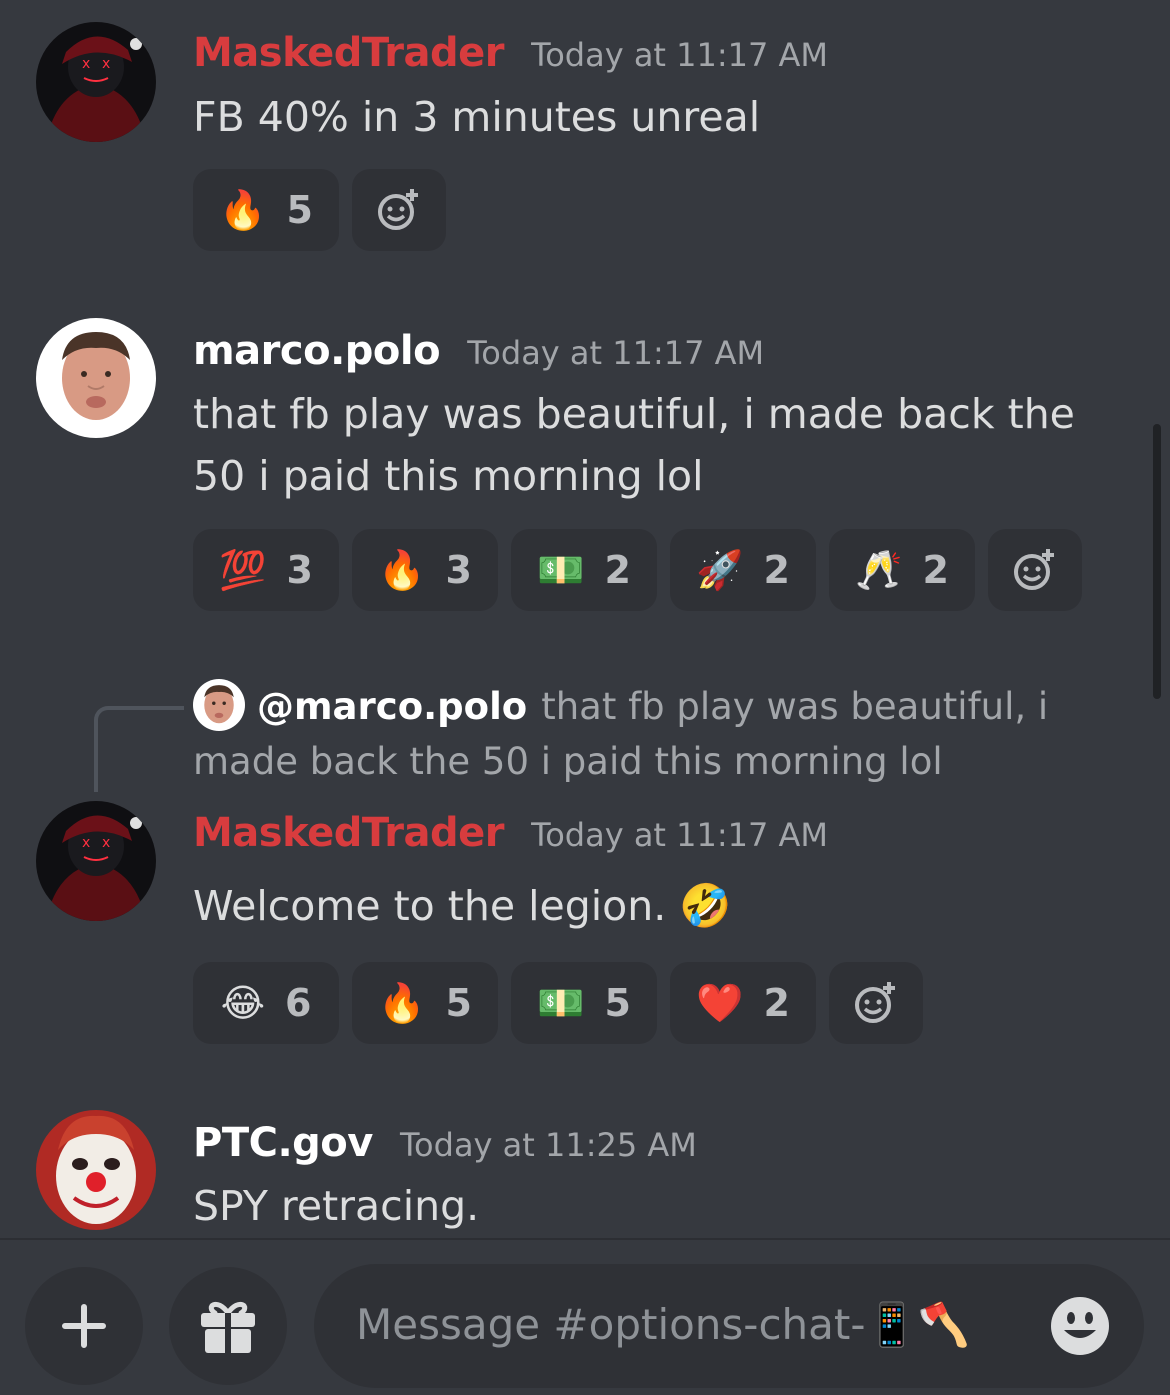 This screenshot has height=1395, width=1170. I want to click on reaction-money: 💵 2, so click(584, 570).